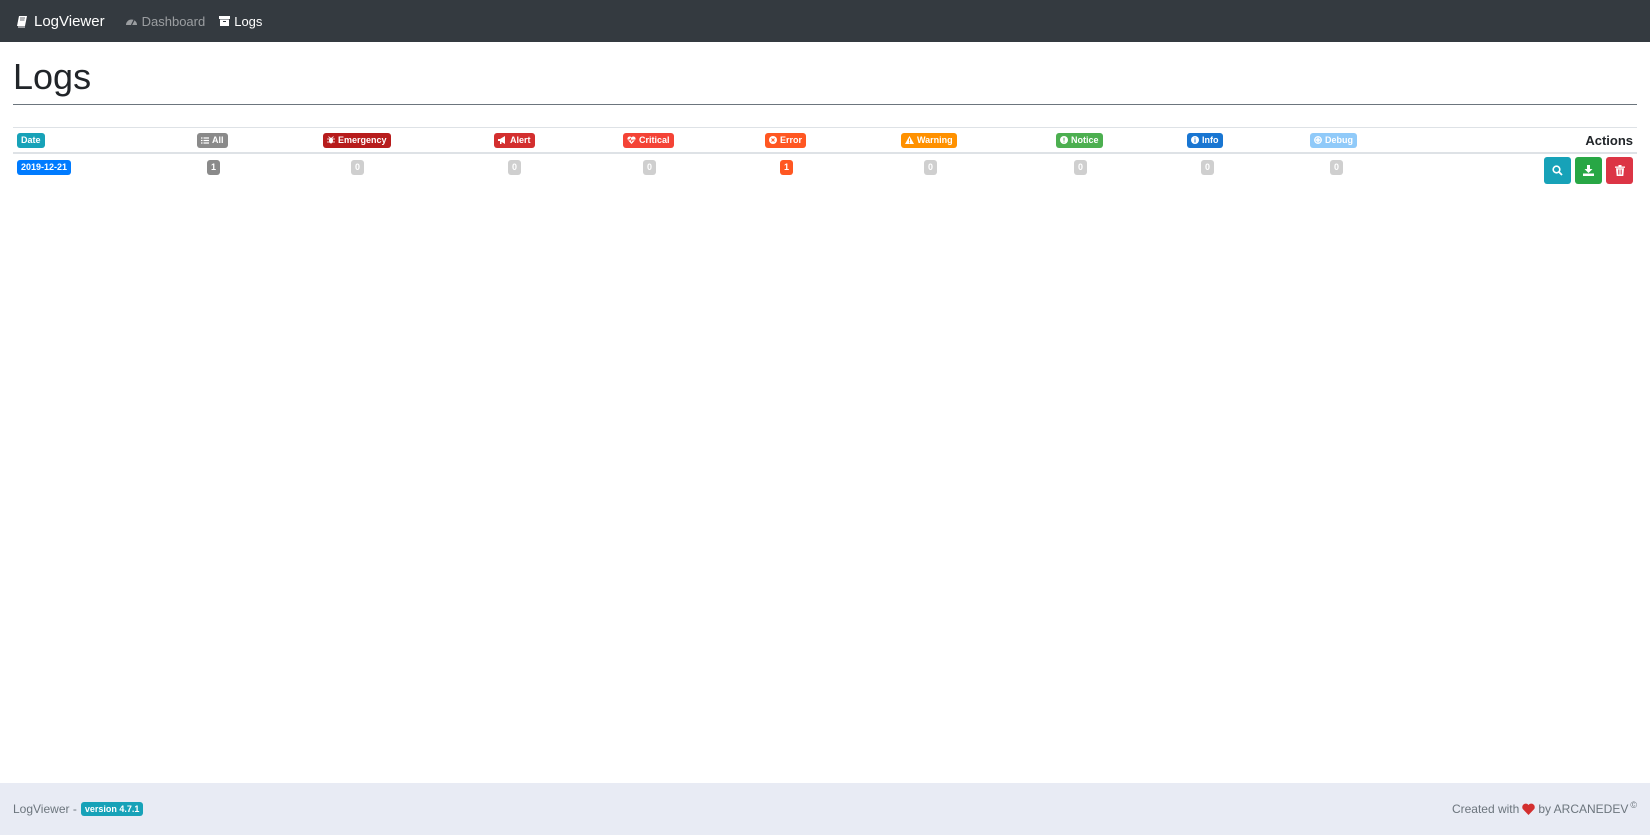 This screenshot has width=1650, height=835. Describe the element at coordinates (520, 139) in the screenshot. I see `alert-header-label: Alert` at that location.